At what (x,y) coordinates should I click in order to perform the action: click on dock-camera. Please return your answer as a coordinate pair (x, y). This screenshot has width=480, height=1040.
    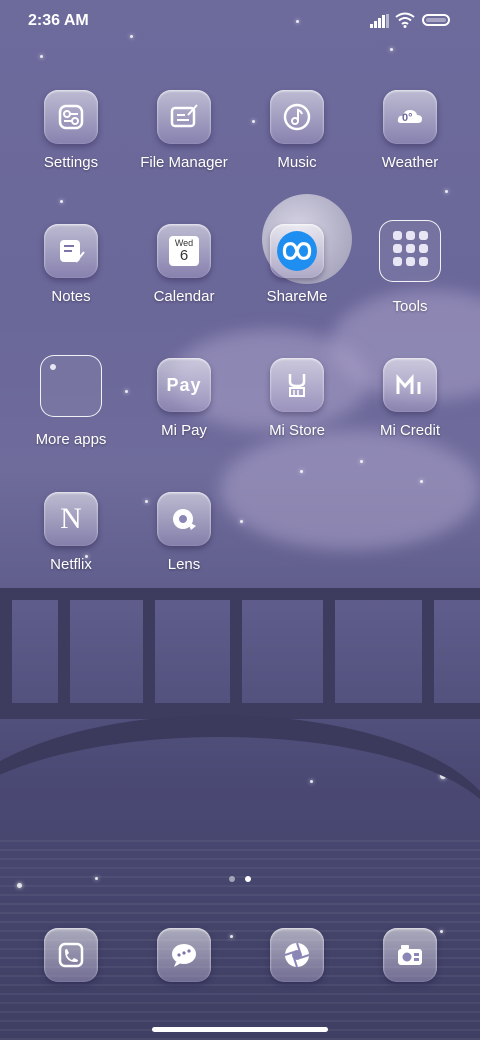
    Looking at the image, I should click on (410, 955).